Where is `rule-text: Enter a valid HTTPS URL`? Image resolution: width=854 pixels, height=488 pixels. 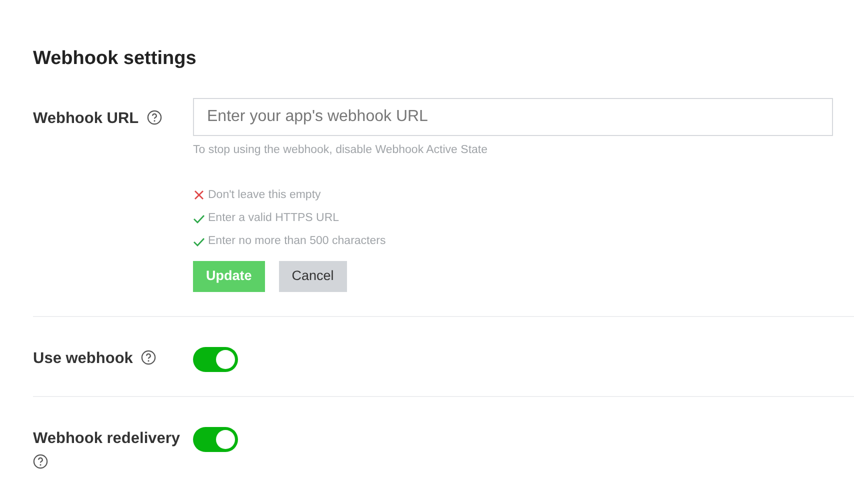 rule-text: Enter a valid HTTPS URL is located at coordinates (274, 218).